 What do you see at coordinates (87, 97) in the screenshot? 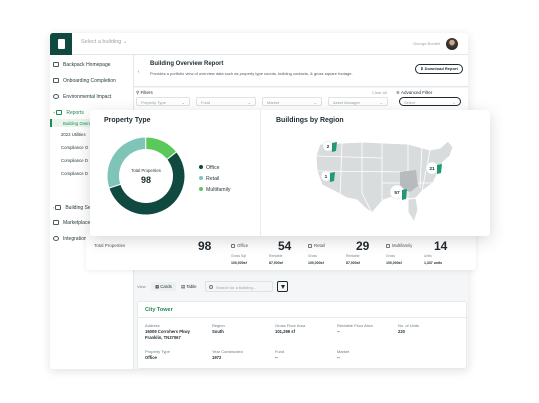
I see `sidebar-item-label: Environmental Impact` at bounding box center [87, 97].